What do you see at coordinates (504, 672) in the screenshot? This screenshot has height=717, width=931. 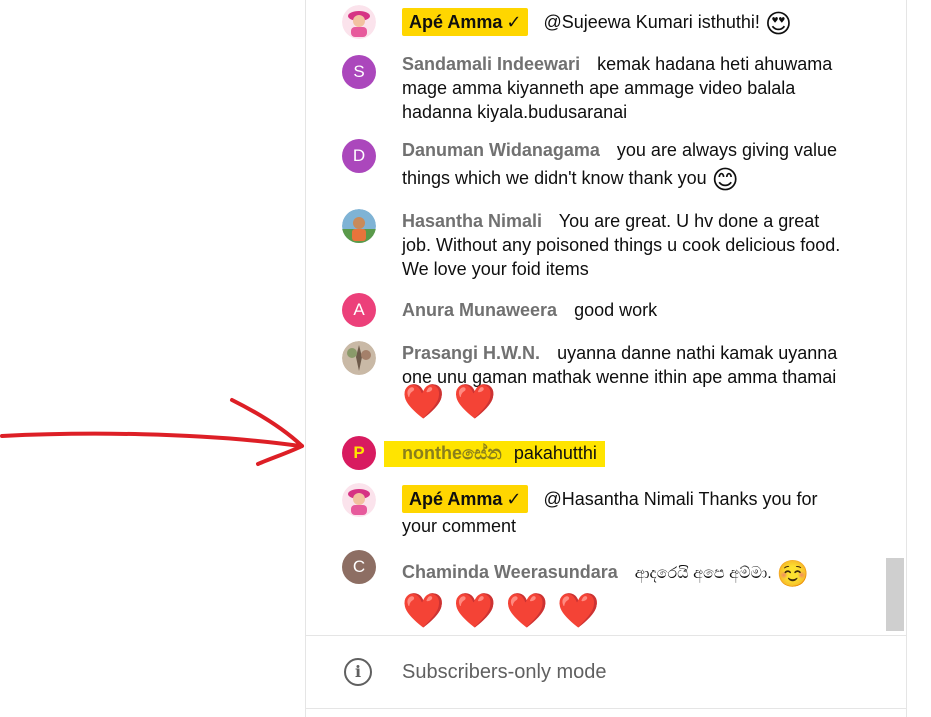 I see `subscribers-only-label: Subscribers-only mode` at bounding box center [504, 672].